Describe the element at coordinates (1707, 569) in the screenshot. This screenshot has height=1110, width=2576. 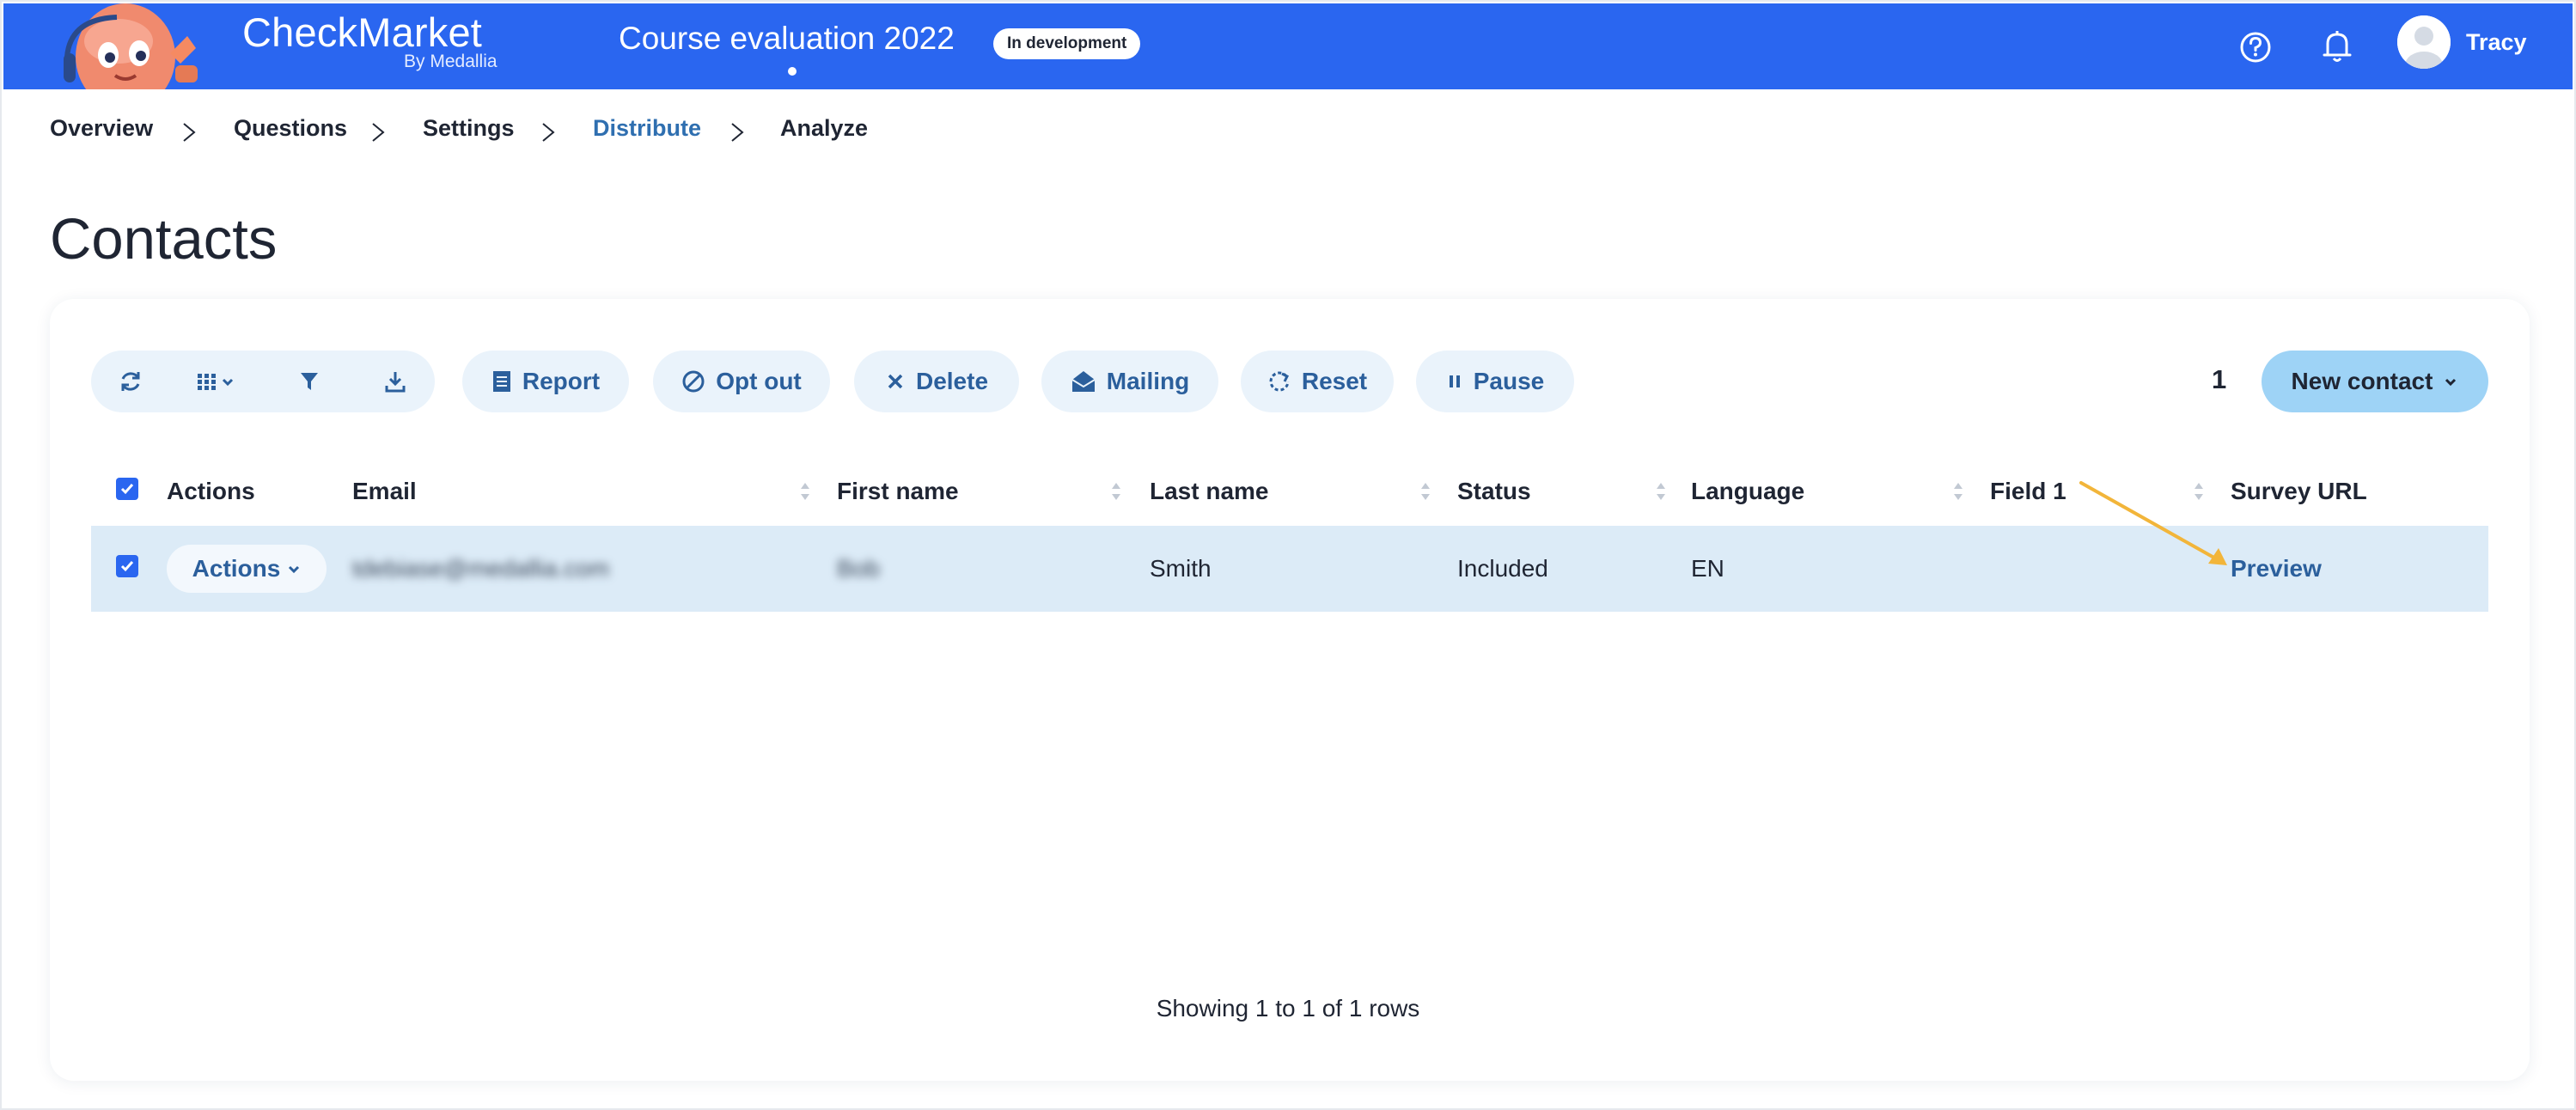
I see `cell-language: EN` at that location.